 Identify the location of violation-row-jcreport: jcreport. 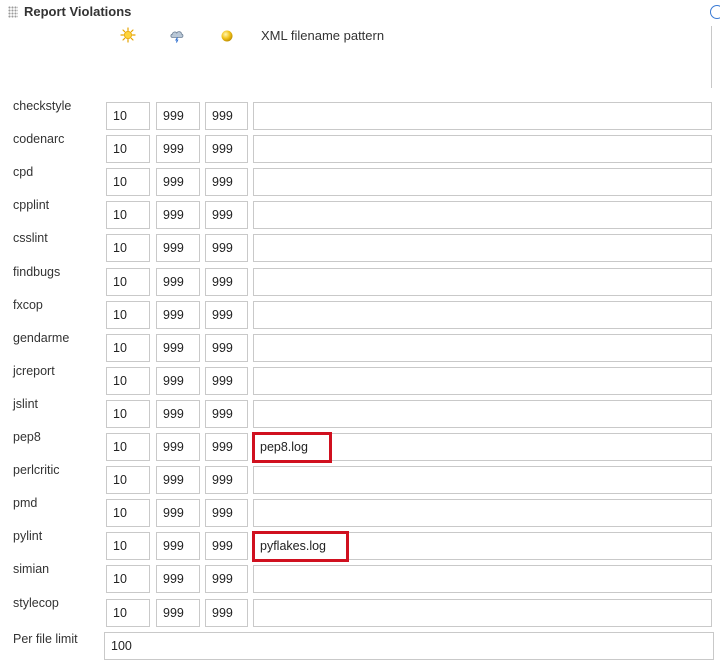
(360, 379).